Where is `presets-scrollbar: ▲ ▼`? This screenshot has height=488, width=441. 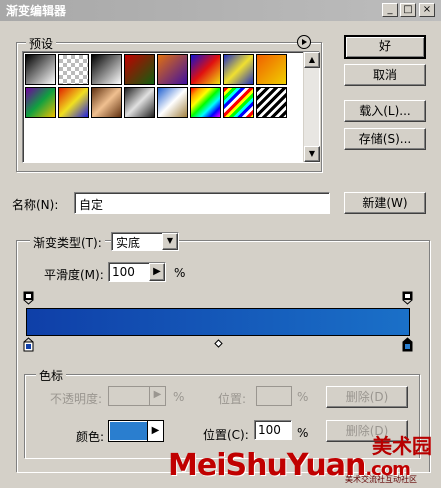 presets-scrollbar: ▲ ▼ is located at coordinates (311, 107).